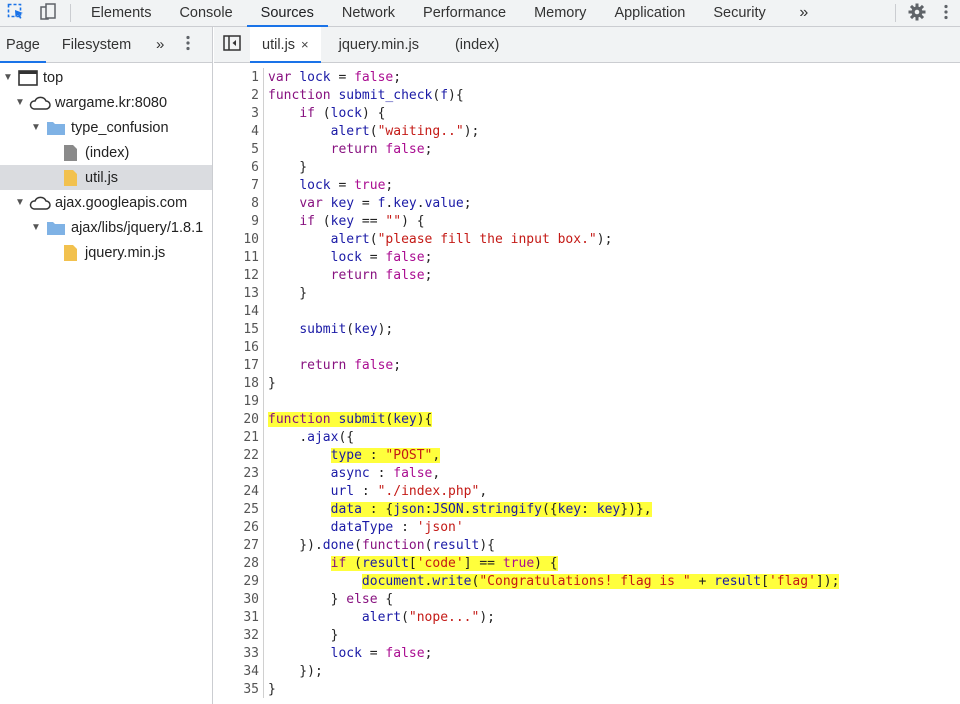  Describe the element at coordinates (587, 545) in the screenshot. I see `code-line: 27 }).done(function(result){` at that location.